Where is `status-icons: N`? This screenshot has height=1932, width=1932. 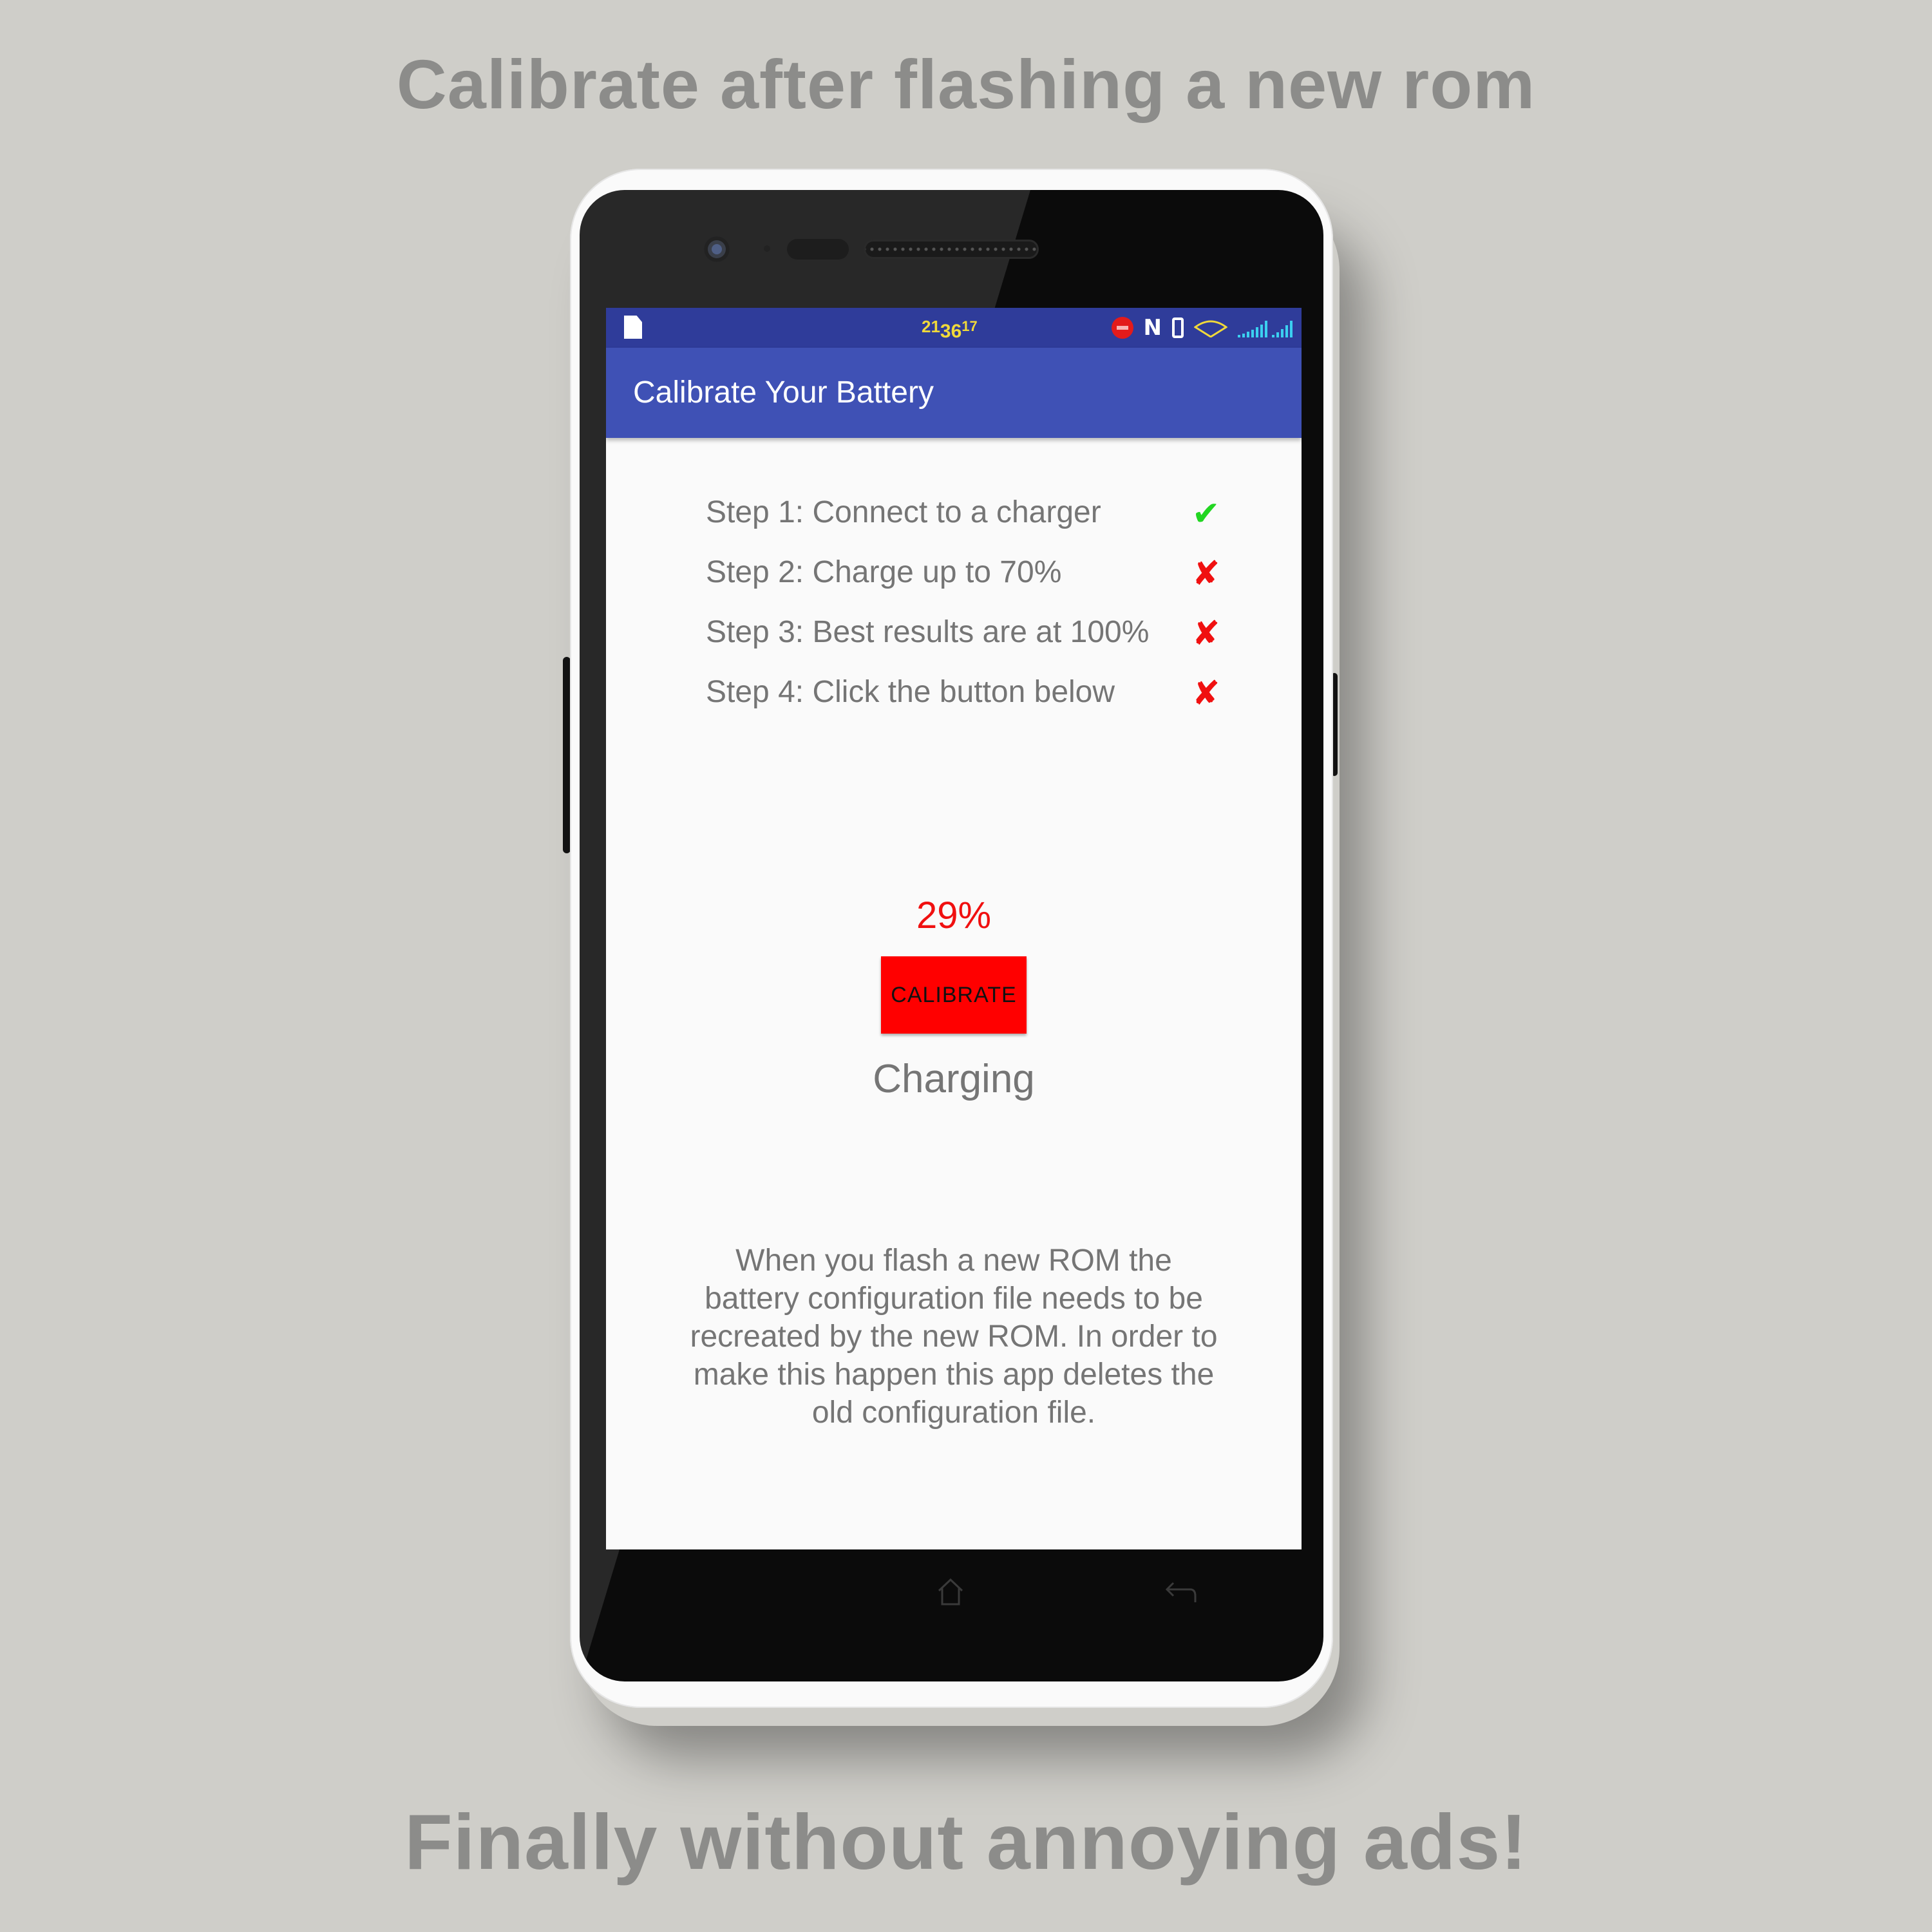 status-icons: N is located at coordinates (1202, 327).